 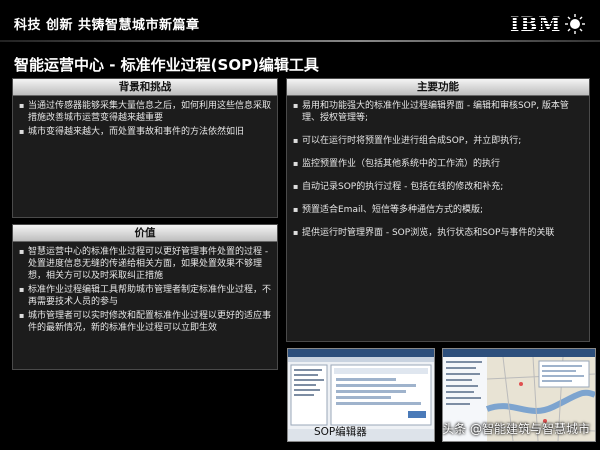 I want to click on list-item: 可以在运行时将预置作业进行组合成SOP，并立即执行;, so click(x=438, y=141).